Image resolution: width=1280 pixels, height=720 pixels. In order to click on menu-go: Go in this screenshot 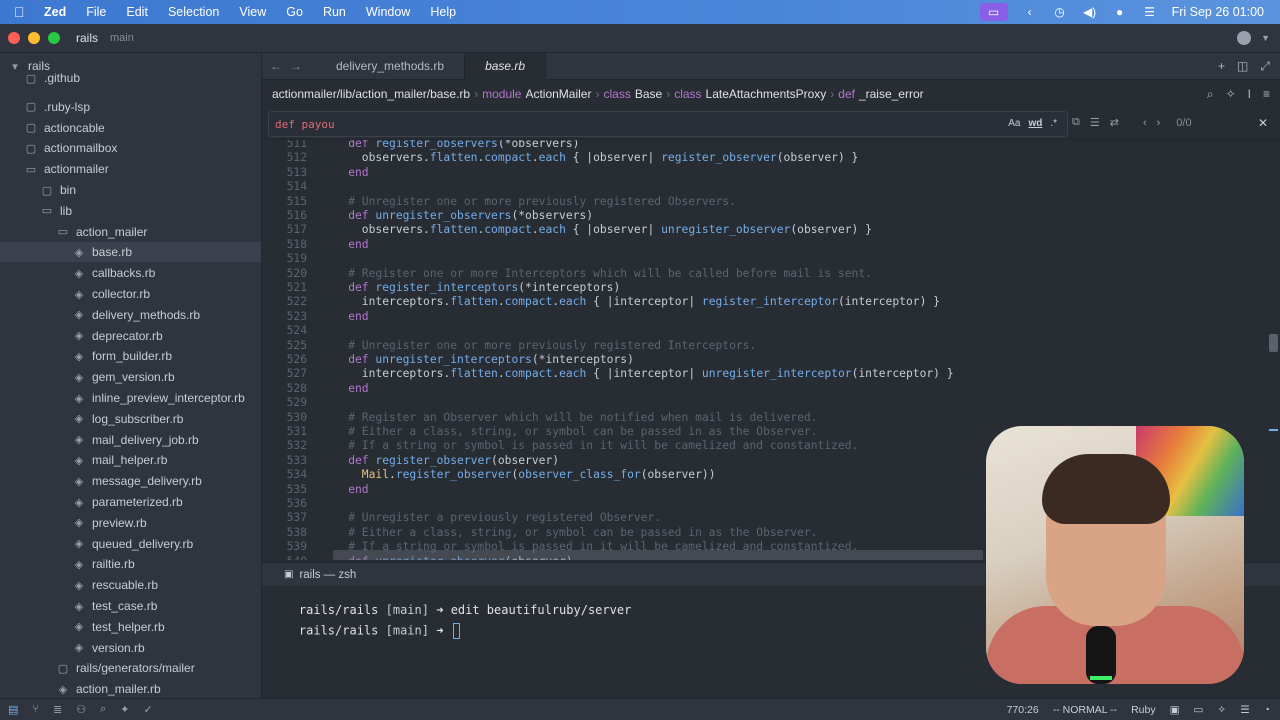, I will do `click(294, 12)`.